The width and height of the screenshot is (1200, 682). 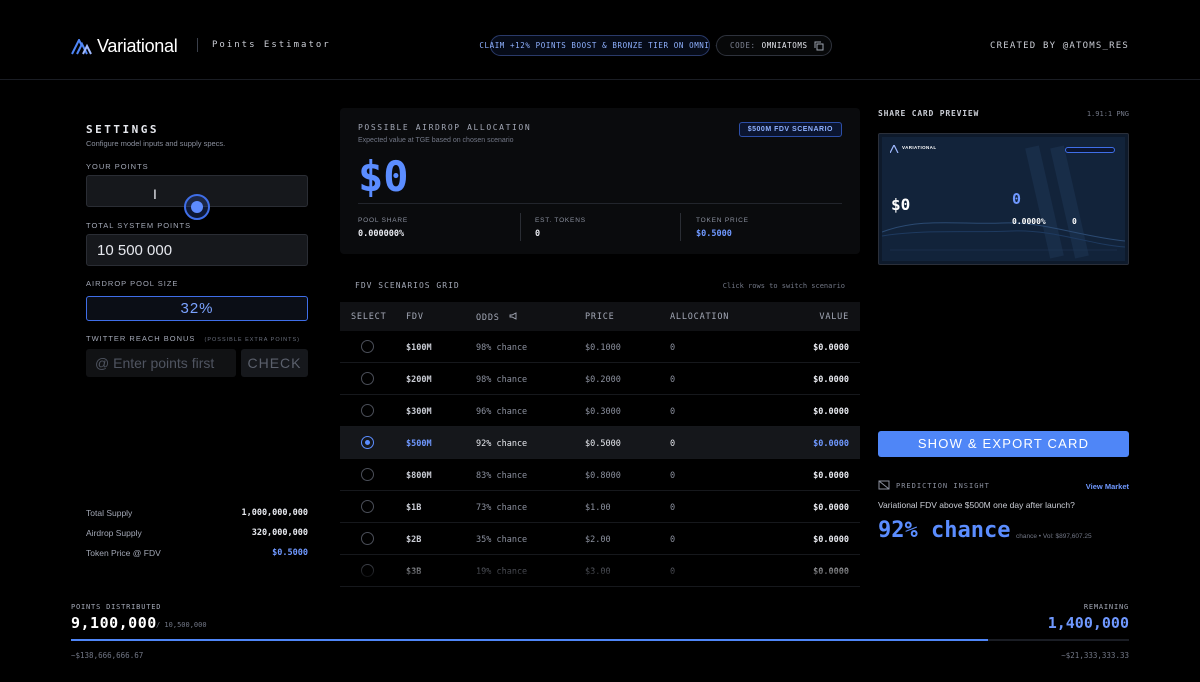 What do you see at coordinates (502, 444) in the screenshot?
I see `row-odds: 92% chance` at bounding box center [502, 444].